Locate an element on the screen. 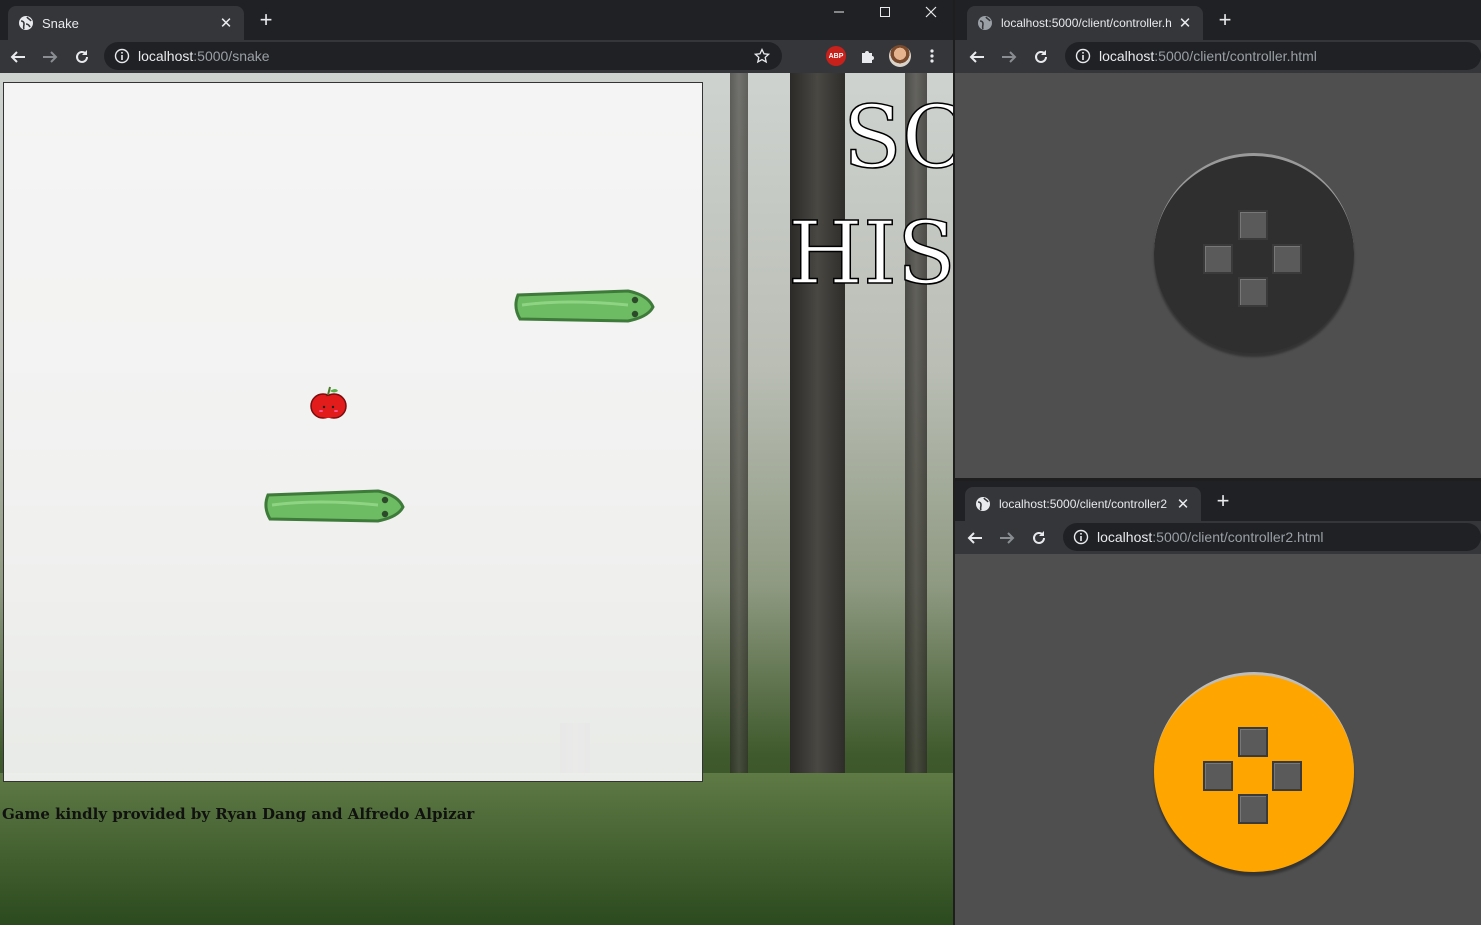  tab-strip: localhost:5000/client/controller2 ✕ + is located at coordinates (1218, 501).